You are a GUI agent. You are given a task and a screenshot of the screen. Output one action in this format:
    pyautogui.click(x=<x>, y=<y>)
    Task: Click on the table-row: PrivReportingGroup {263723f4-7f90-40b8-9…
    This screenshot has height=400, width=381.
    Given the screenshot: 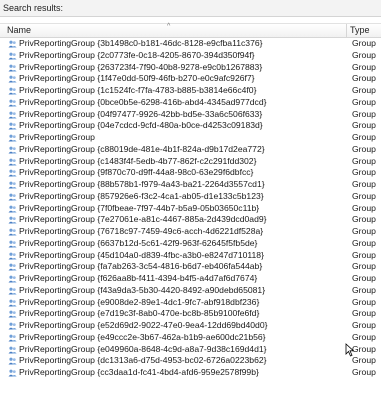 What is the action you would take?
    pyautogui.click(x=190, y=68)
    